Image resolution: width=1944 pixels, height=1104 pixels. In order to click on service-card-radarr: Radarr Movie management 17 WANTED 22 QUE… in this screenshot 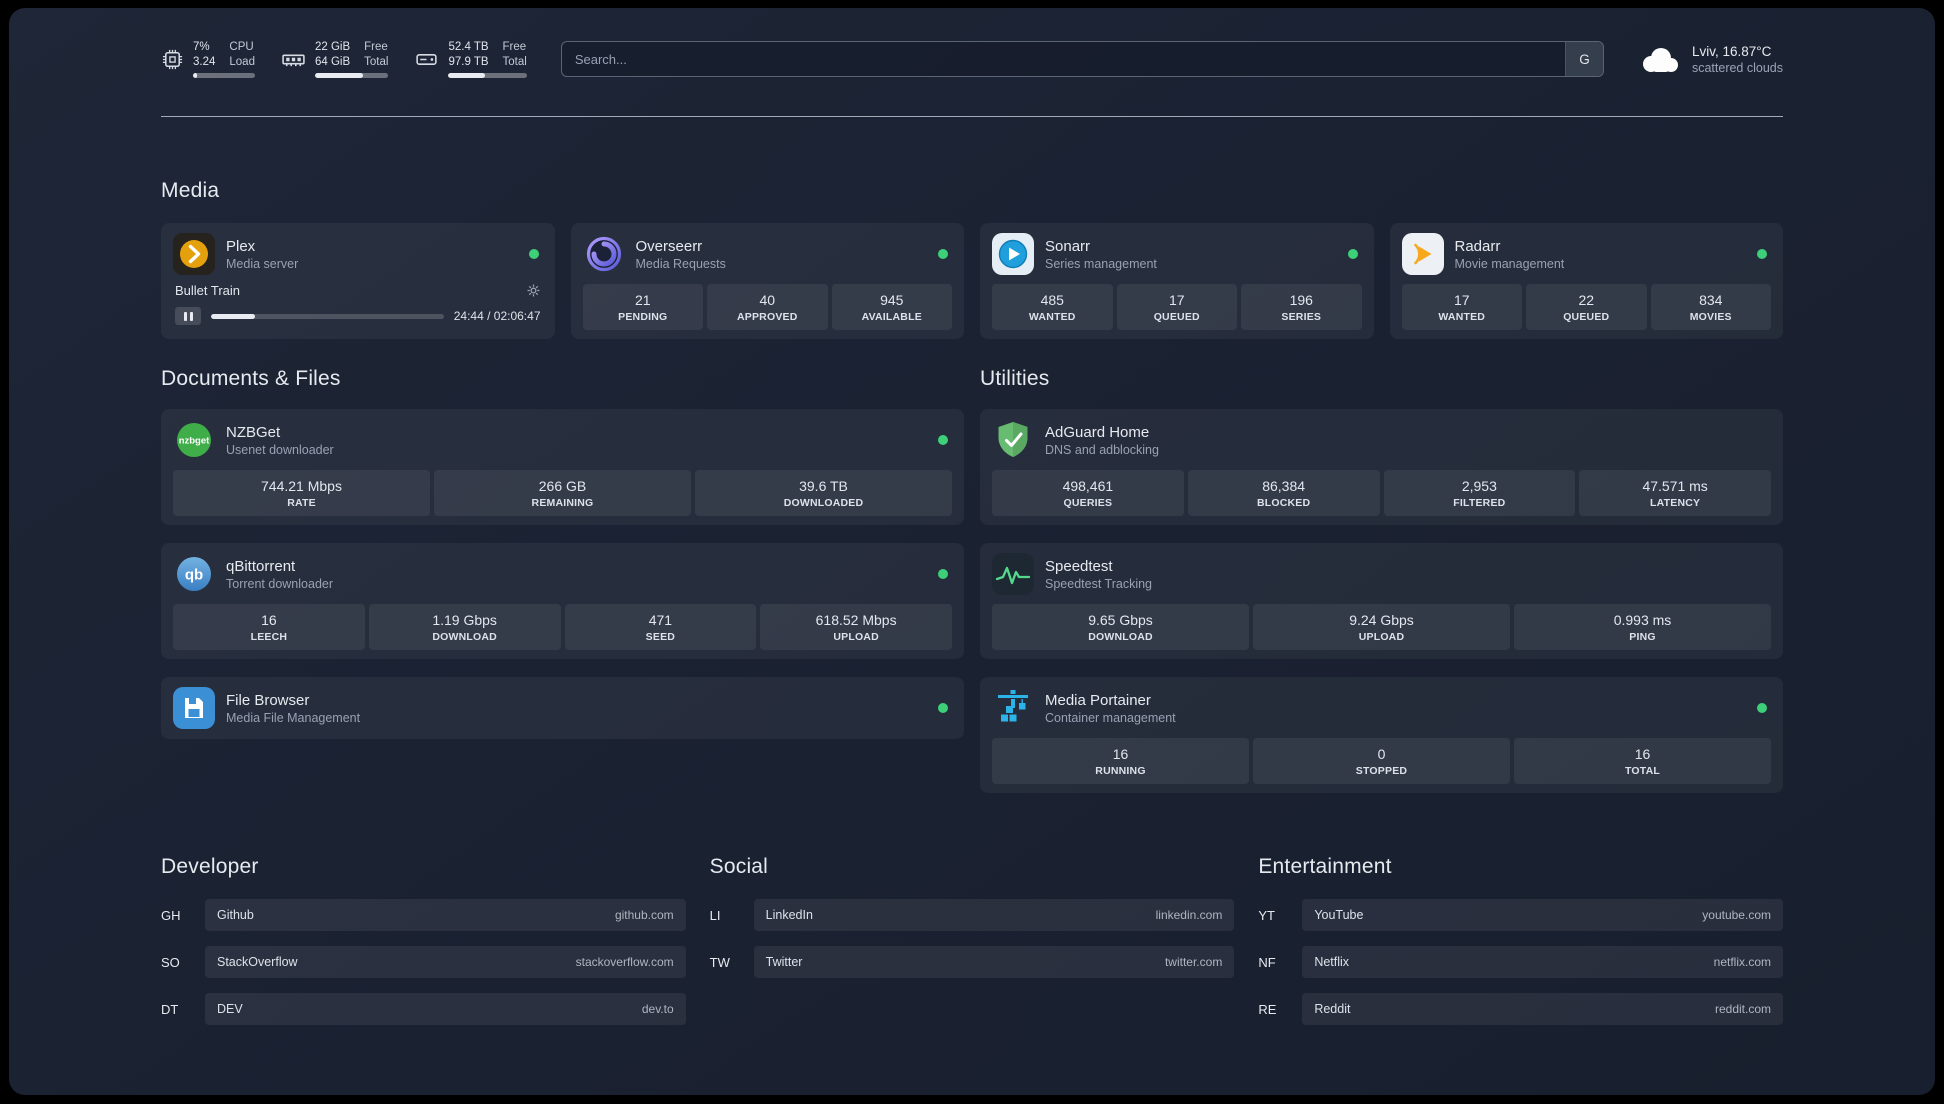, I will do `click(1586, 281)`.